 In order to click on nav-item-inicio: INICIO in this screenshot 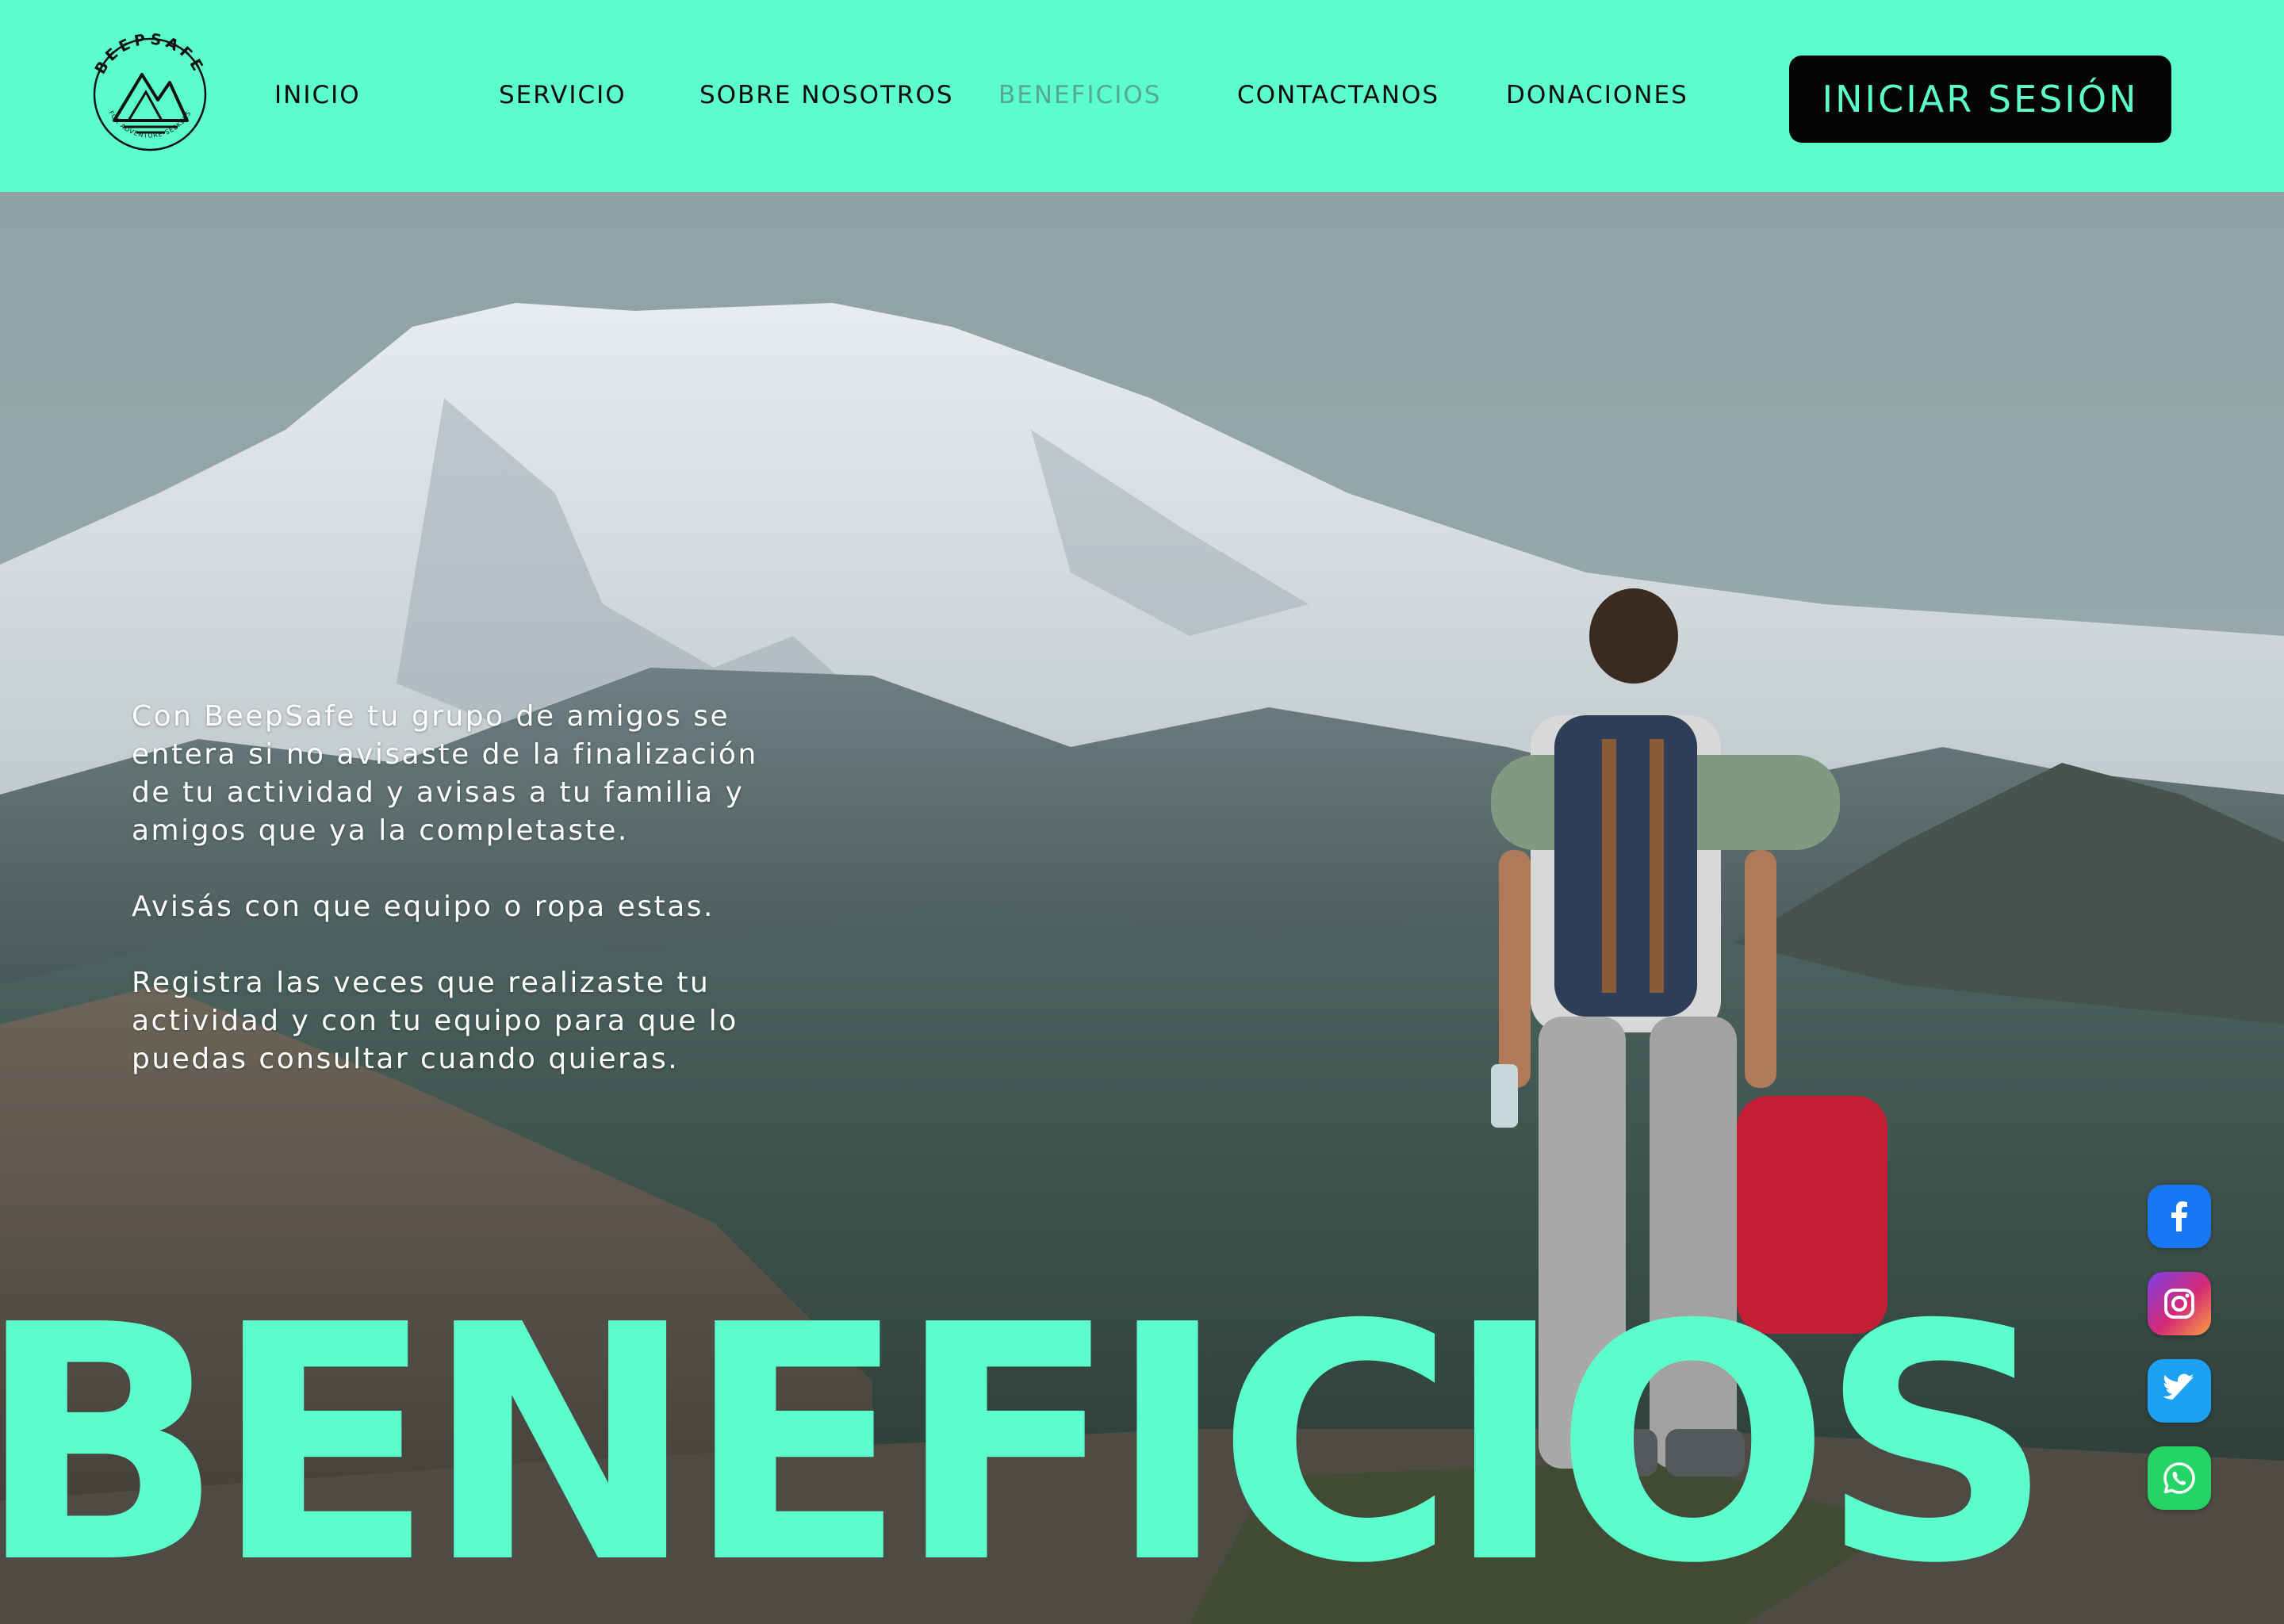, I will do `click(317, 95)`.